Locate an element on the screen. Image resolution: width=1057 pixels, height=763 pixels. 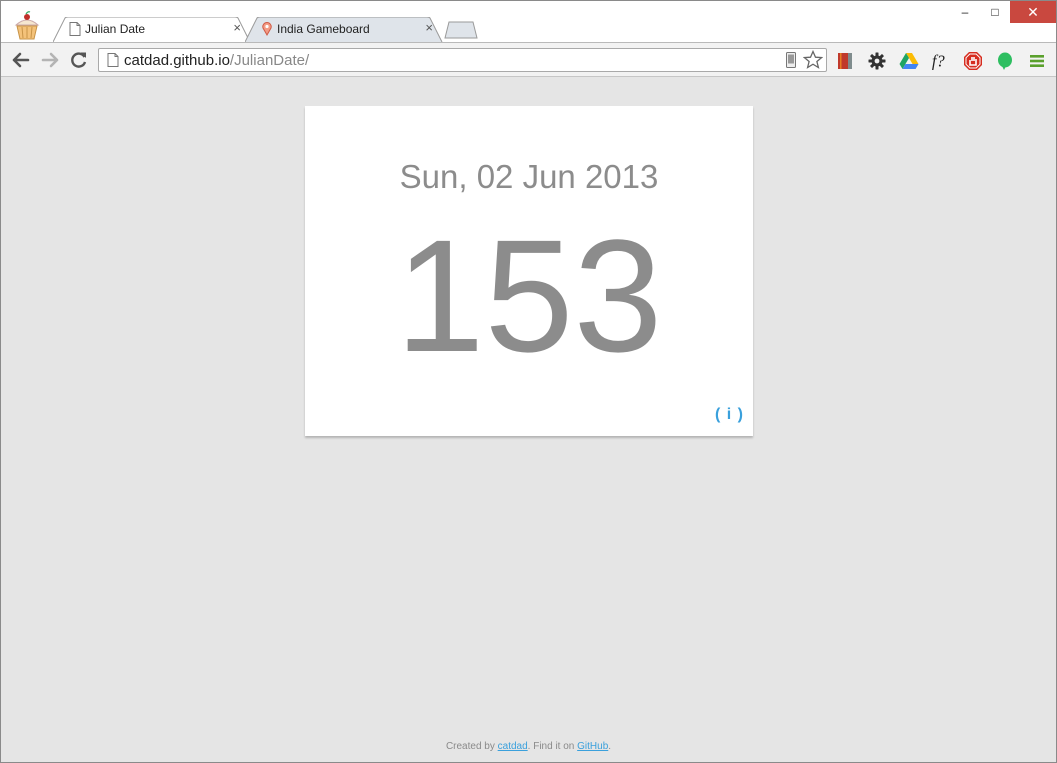
font-finder-icon: f? is located at coordinates (939, 60).